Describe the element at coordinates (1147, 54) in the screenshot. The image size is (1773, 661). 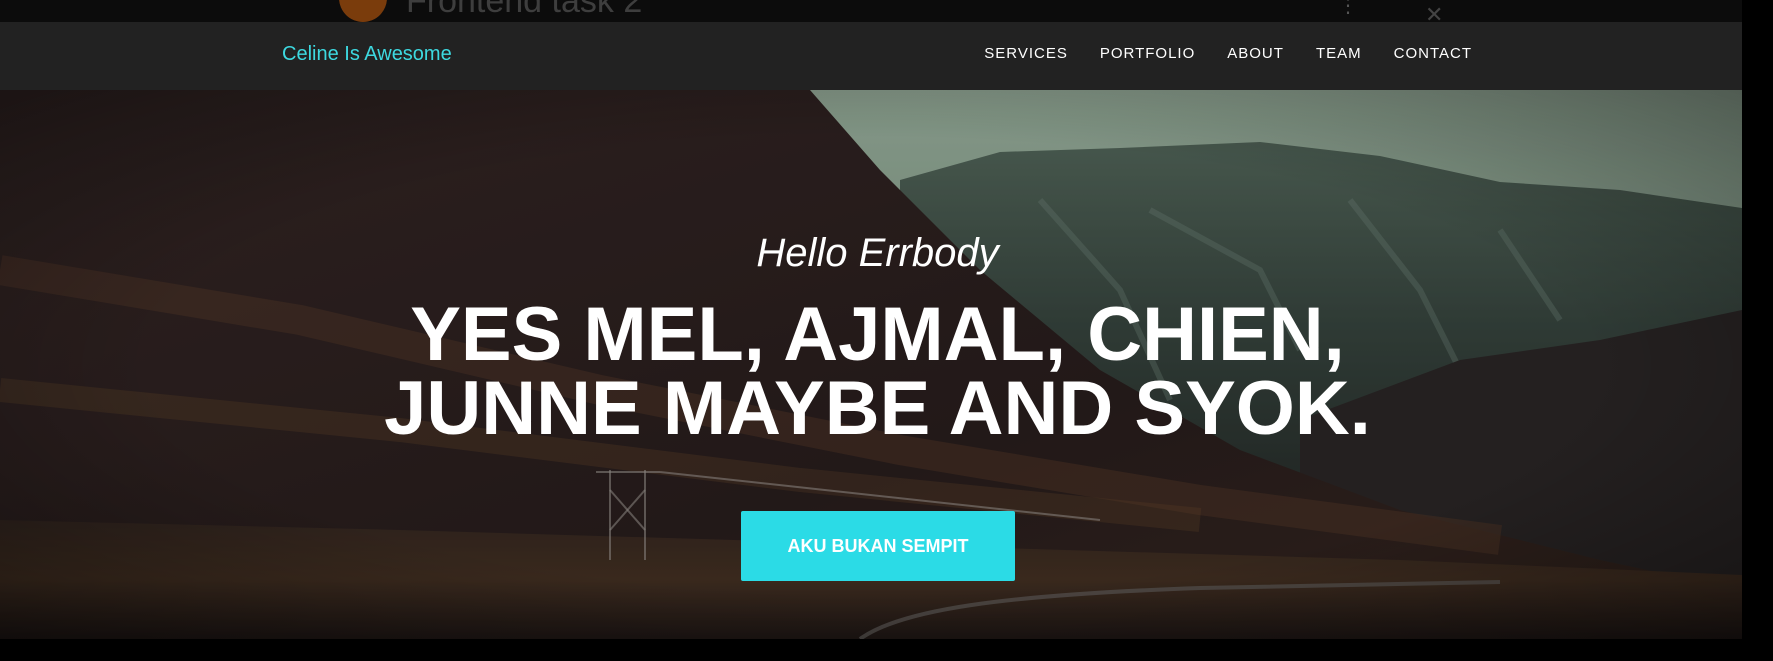
I see `nav-link-portfolio: PORTFOLIO` at that location.